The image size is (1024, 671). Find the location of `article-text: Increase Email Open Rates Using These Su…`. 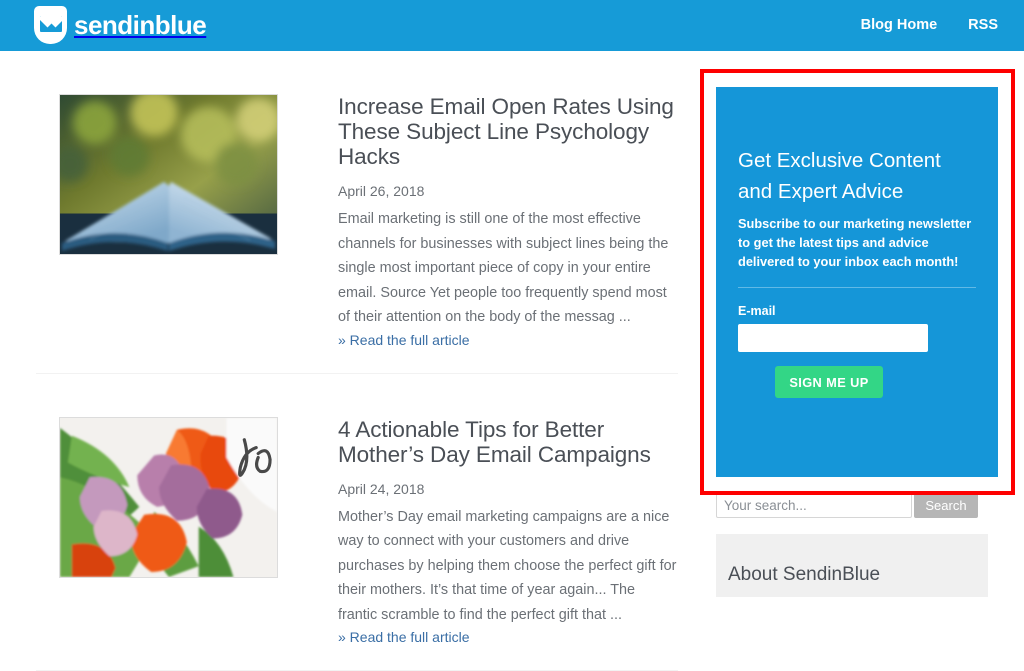

article-text: Increase Email Open Rates Using These Su… is located at coordinates (478, 222).